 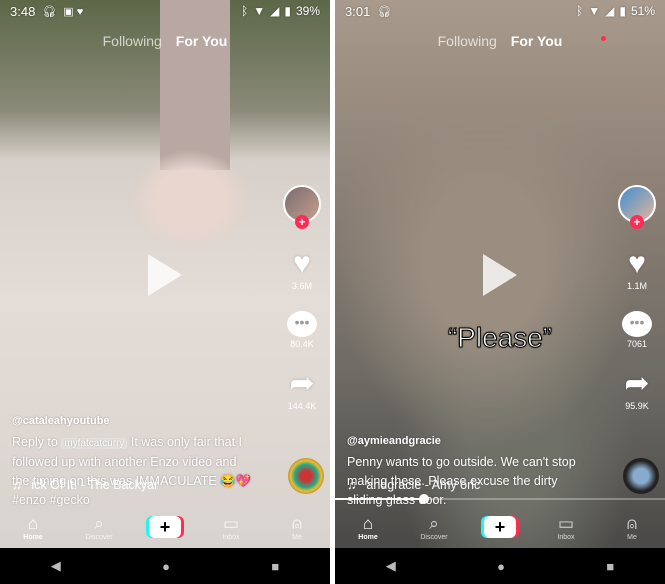 I want to click on notification-icons: ▣ ♥, so click(x=73, y=11).